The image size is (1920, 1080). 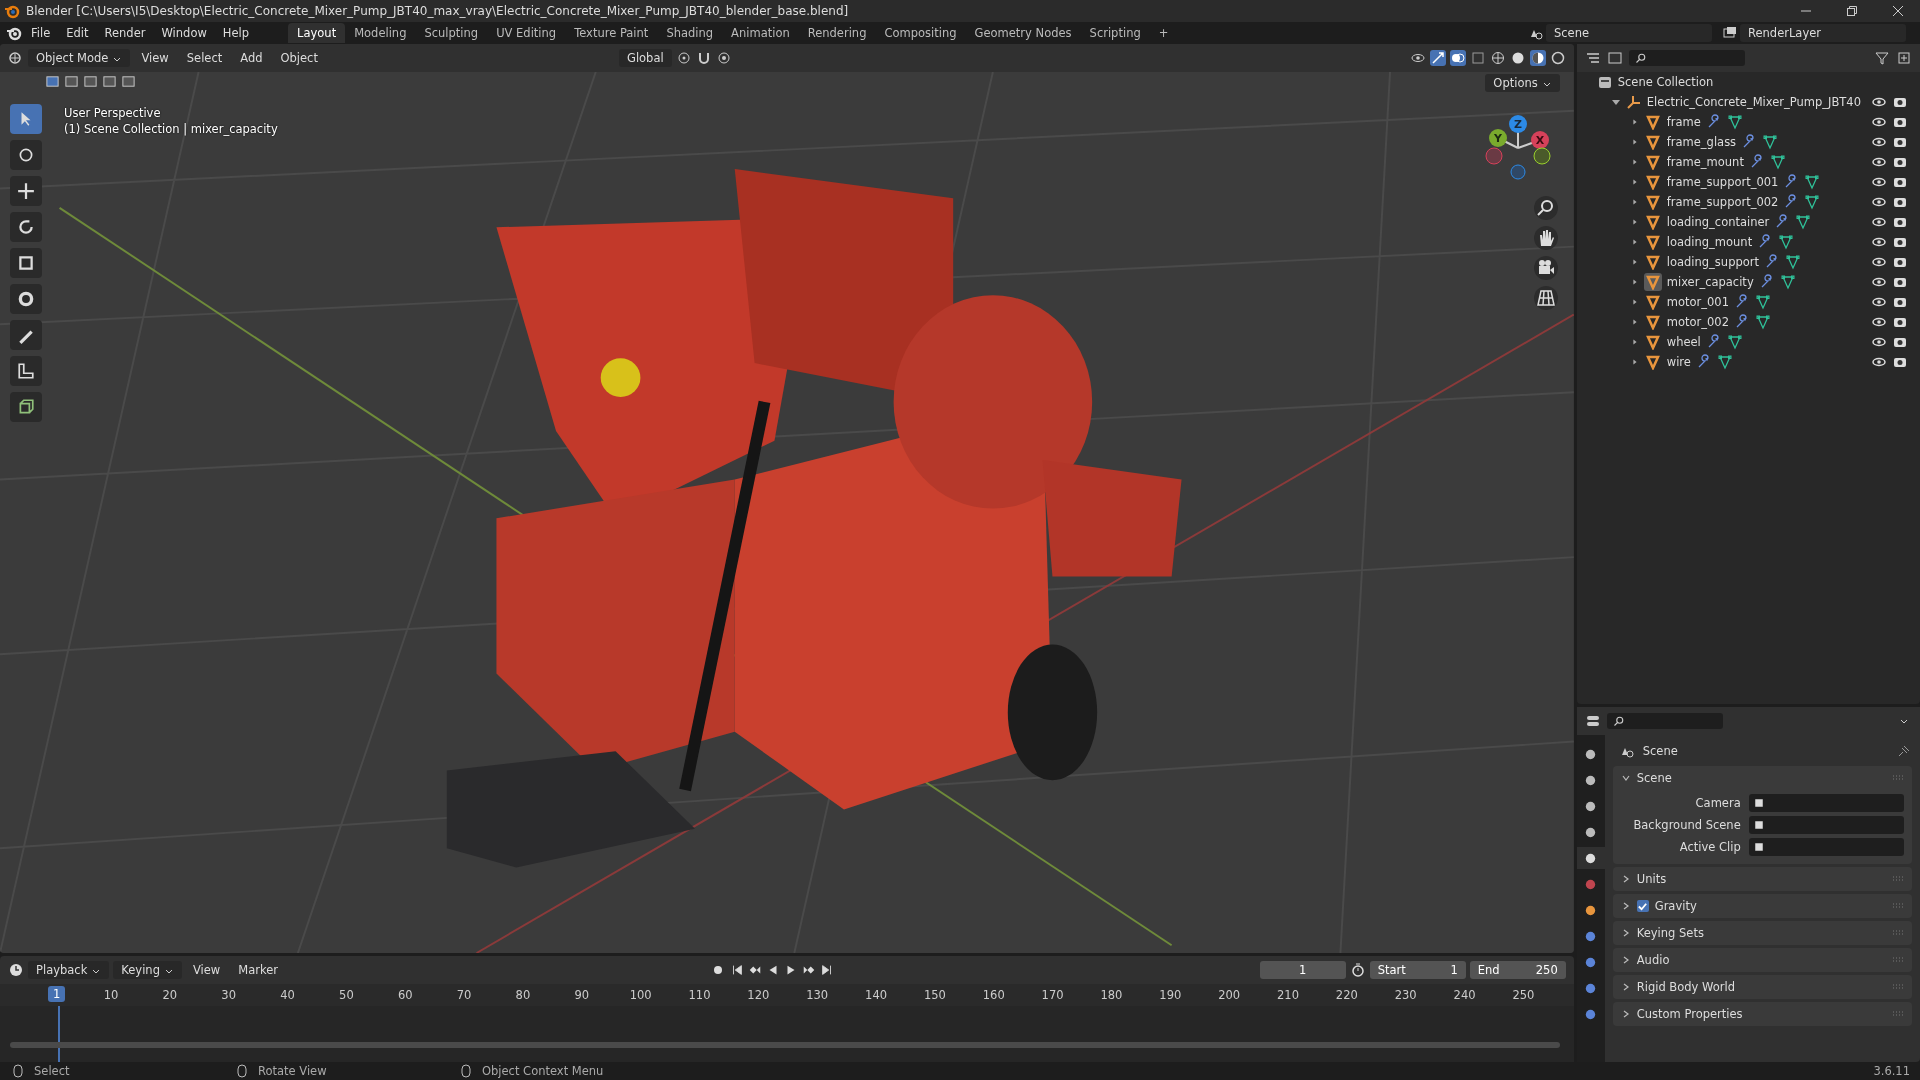 I want to click on mode-dropdown: Object Mode, so click(x=79, y=58).